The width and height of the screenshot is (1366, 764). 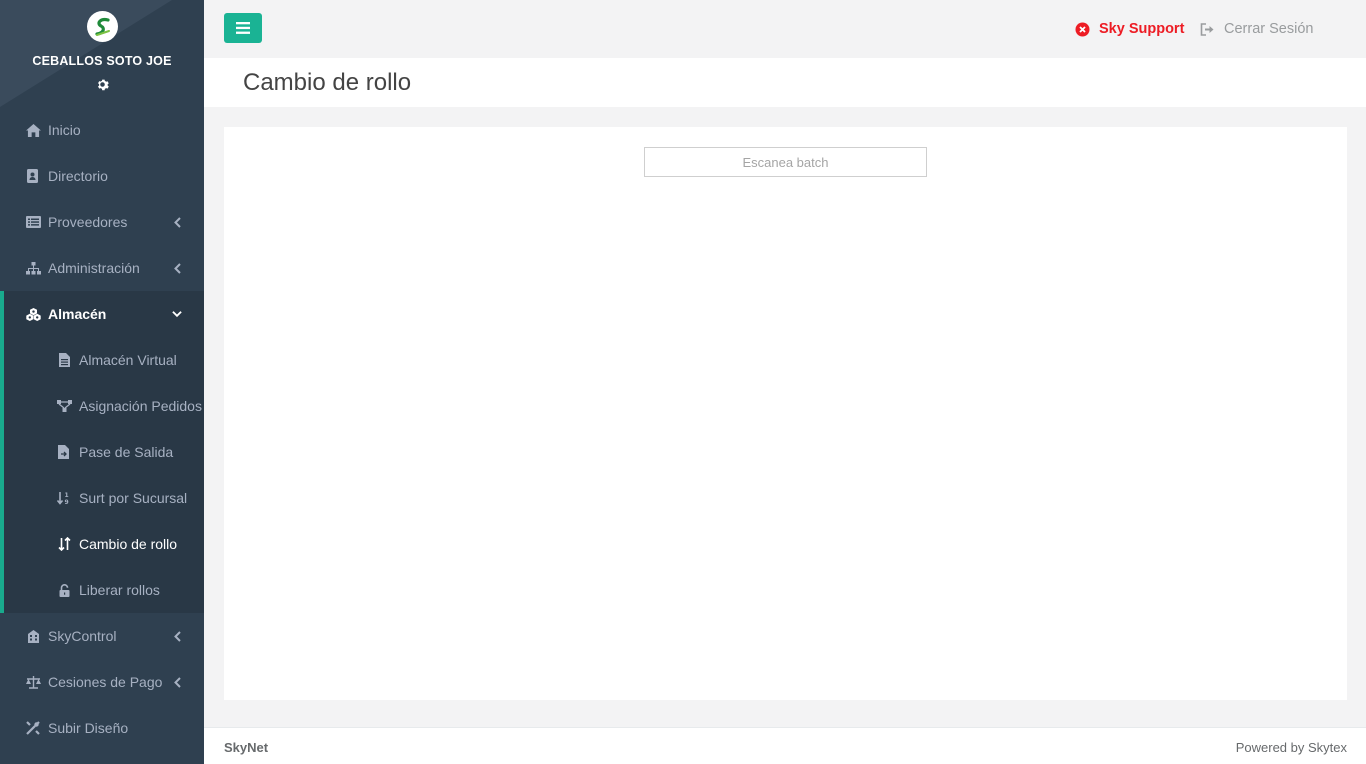 I want to click on sidebar-item-label: Subir Diseño, so click(x=88, y=728).